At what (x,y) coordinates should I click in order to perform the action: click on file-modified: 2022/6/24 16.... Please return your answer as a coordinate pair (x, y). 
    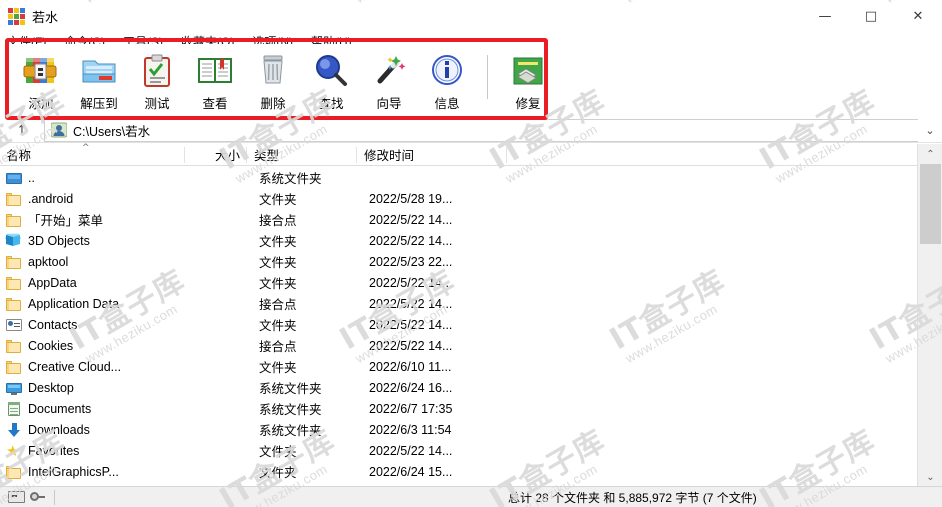
    Looking at the image, I should click on (411, 387).